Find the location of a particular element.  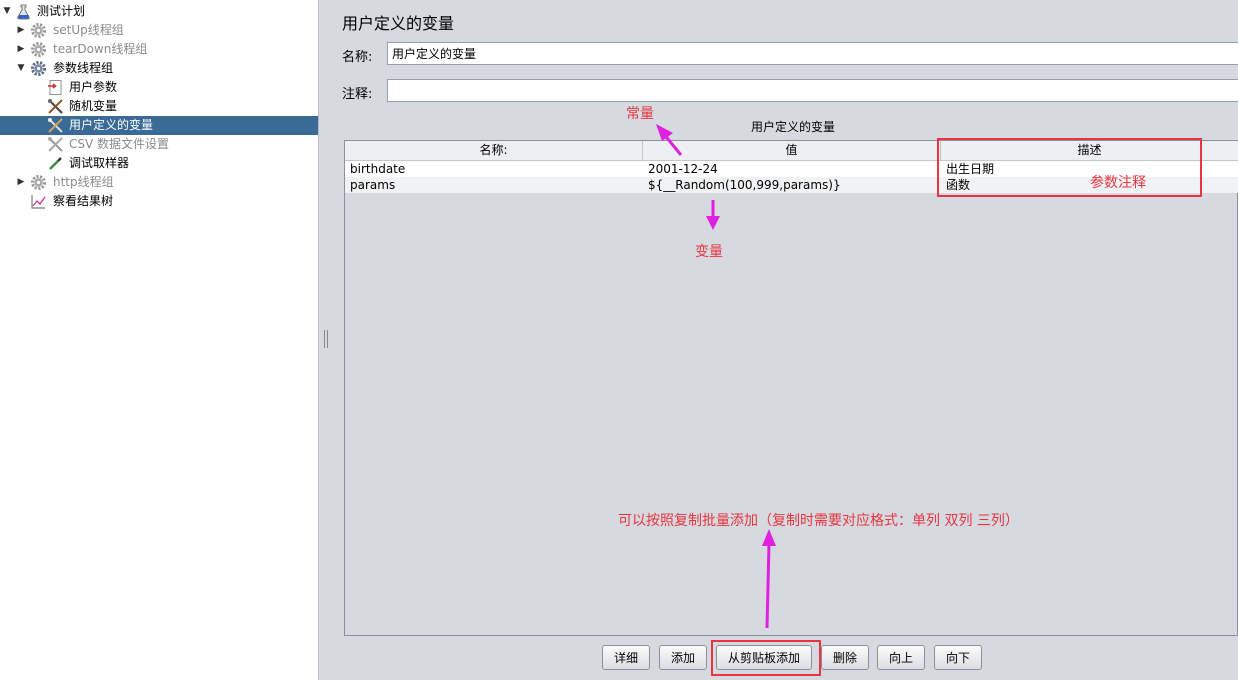

detail-button: 详细 is located at coordinates (626, 657).